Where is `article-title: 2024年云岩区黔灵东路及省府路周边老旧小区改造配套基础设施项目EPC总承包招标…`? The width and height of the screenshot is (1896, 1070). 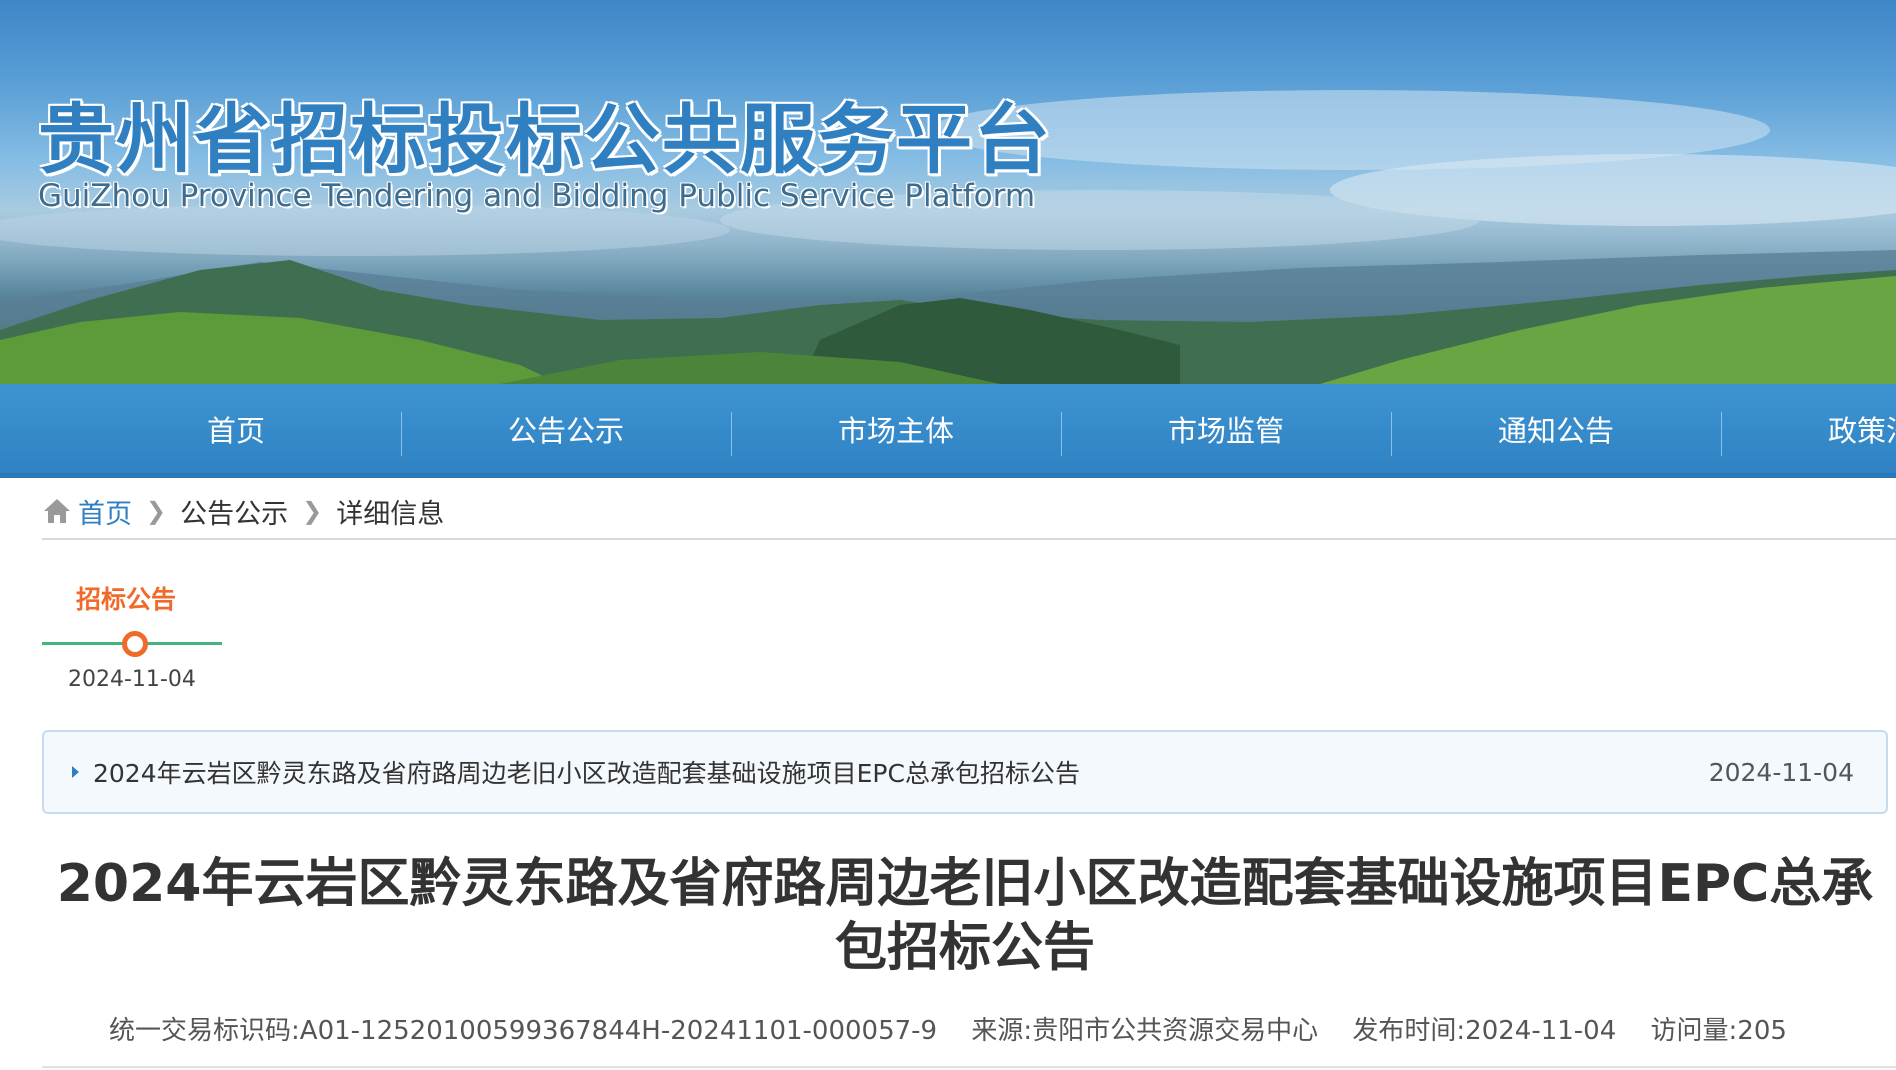 article-title: 2024年云岩区黔灵东路及省府路周边老旧小区改造配套基础设施项目EPC总承包招标… is located at coordinates (965, 916).